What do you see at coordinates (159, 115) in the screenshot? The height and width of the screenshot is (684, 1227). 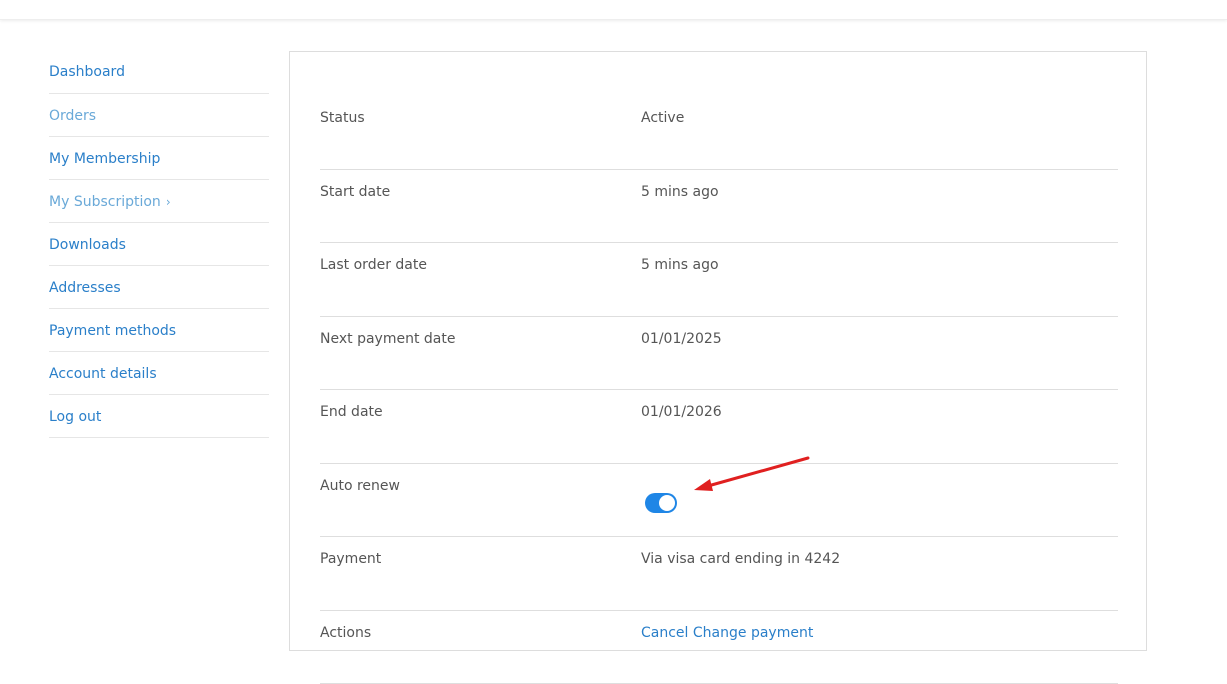 I see `nav-item-orders: Orders` at bounding box center [159, 115].